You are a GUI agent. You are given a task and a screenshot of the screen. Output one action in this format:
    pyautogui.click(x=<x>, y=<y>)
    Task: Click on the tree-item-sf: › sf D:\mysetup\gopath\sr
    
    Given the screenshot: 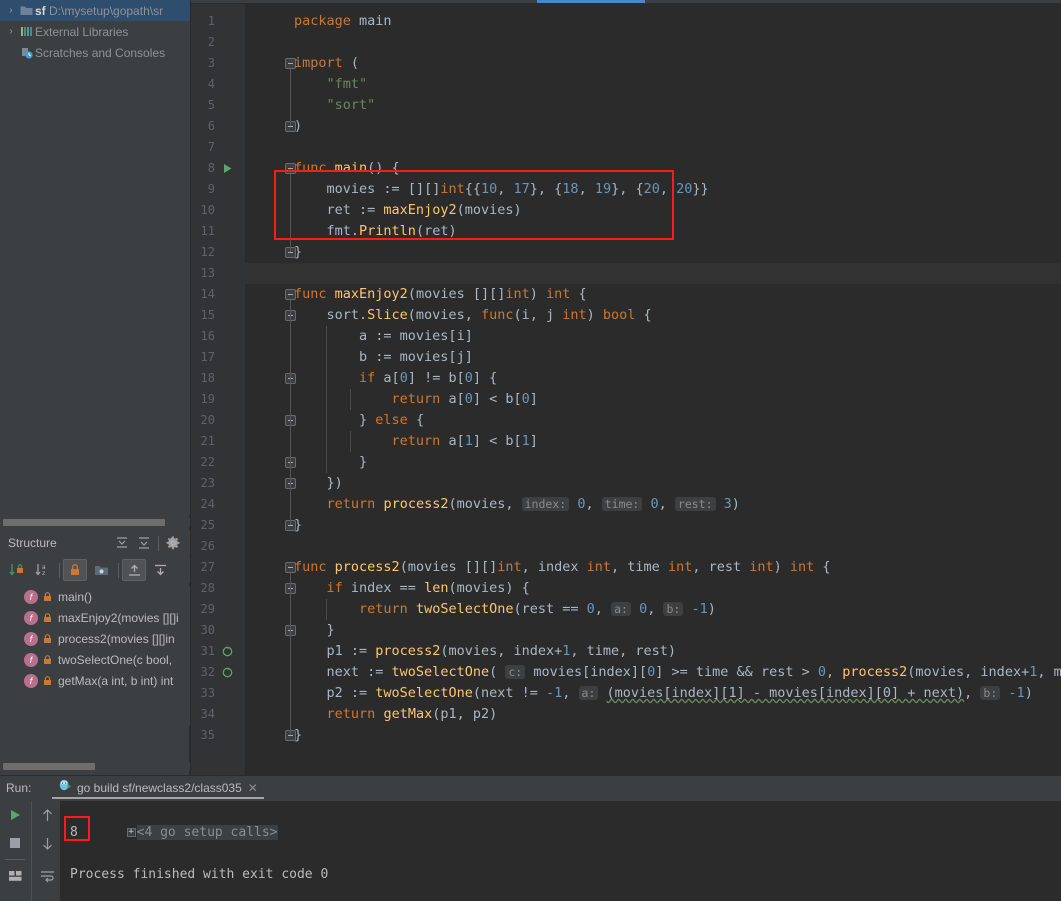 What is the action you would take?
    pyautogui.click(x=95, y=10)
    